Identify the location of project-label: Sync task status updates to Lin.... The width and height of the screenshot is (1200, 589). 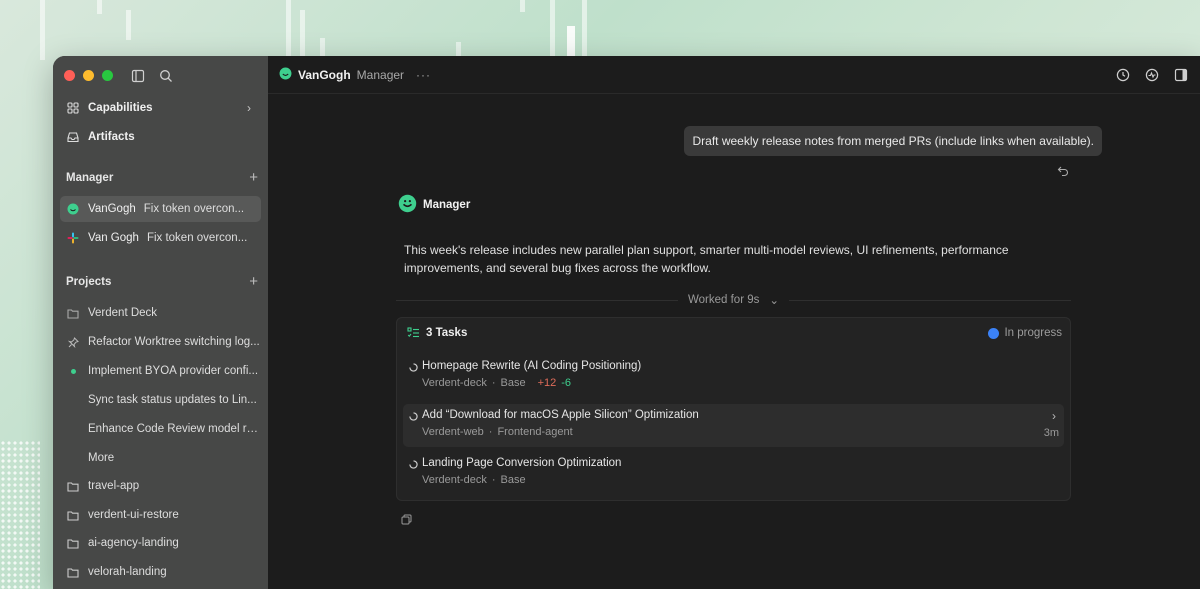
(172, 400).